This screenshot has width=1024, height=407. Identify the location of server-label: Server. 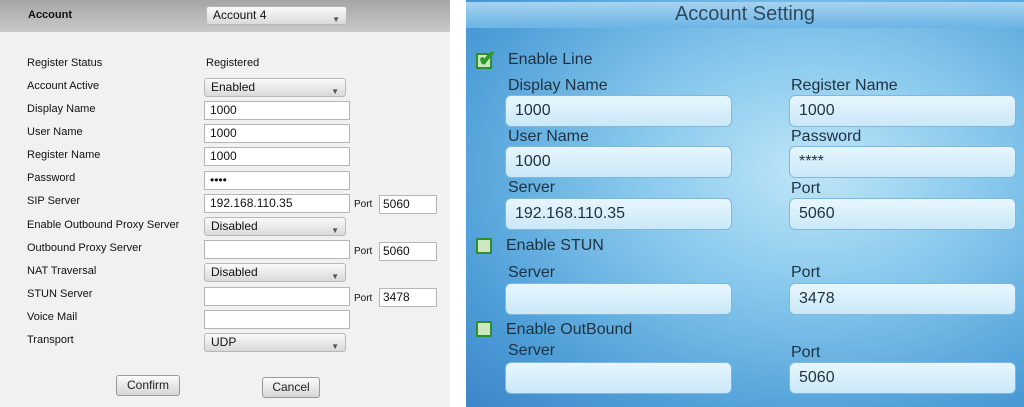
(532, 187).